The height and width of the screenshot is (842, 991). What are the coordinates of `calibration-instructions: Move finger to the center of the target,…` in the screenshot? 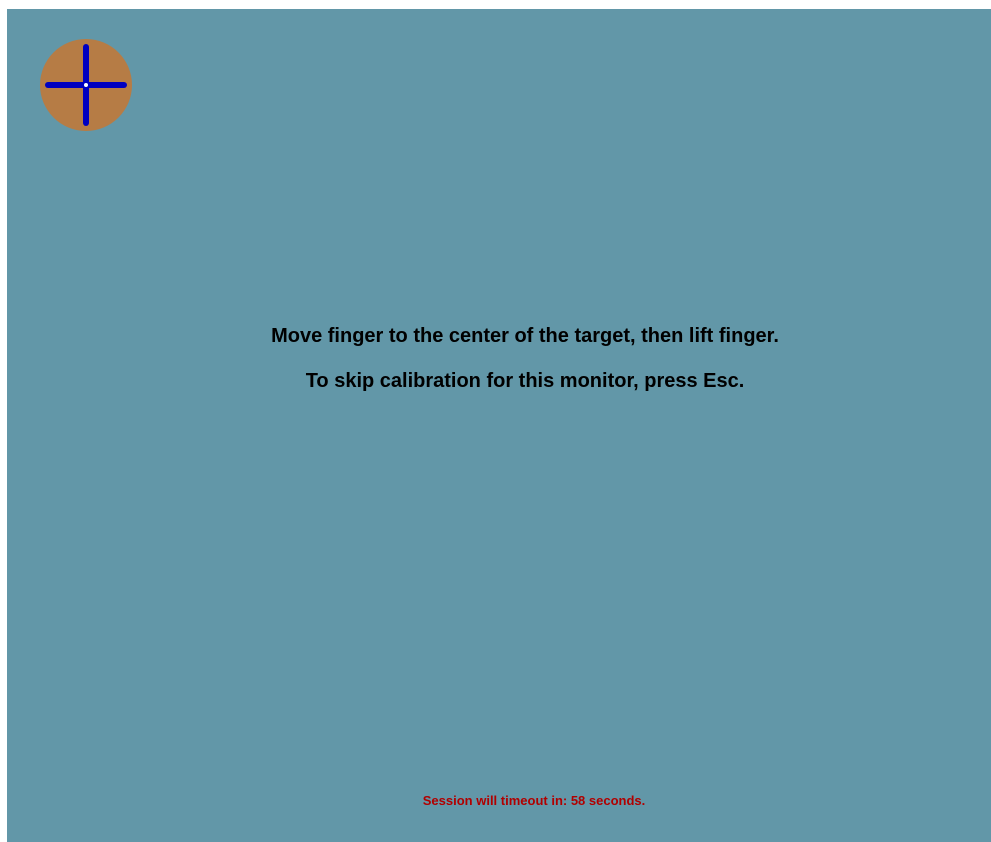 It's located at (499, 368).